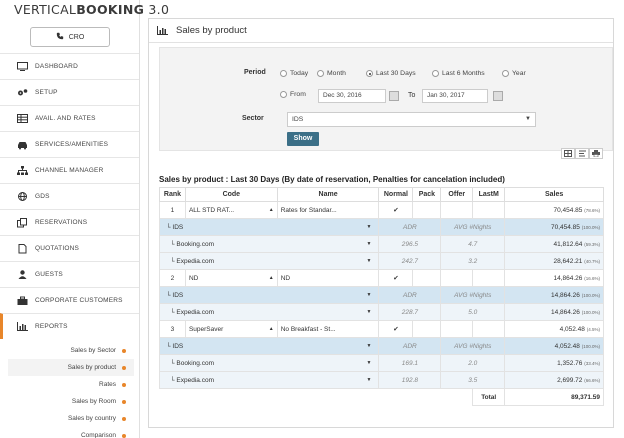 This screenshot has width=624, height=438. I want to click on nav-item-avail-and-rates: AVAIL. AND RATES, so click(69, 118).